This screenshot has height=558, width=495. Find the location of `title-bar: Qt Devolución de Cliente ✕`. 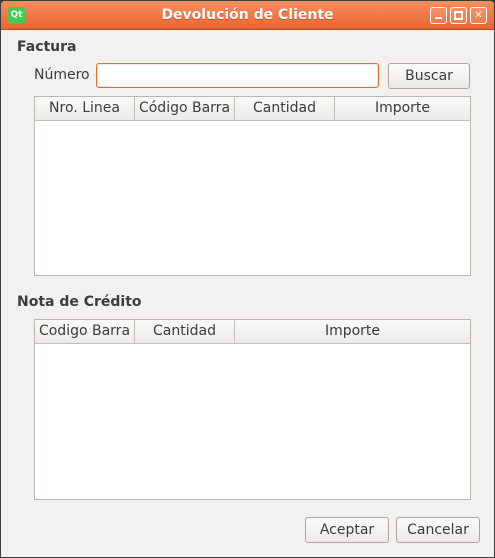

title-bar: Qt Devolución de Cliente ✕ is located at coordinates (247, 15).